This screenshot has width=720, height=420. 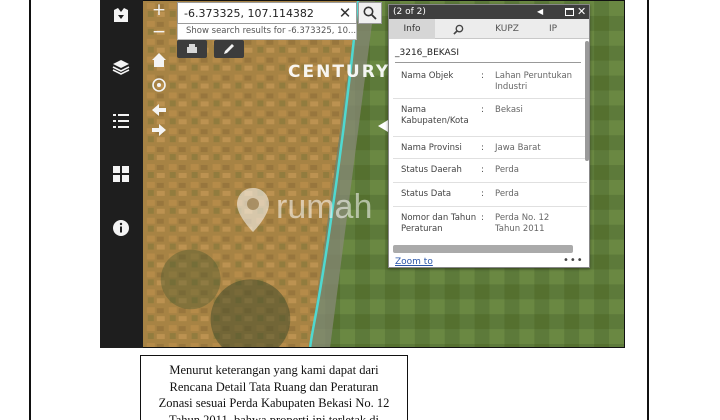 What do you see at coordinates (522, 223) in the screenshot?
I see `attribute-value: Perda No. 12 Tahun 2011` at bounding box center [522, 223].